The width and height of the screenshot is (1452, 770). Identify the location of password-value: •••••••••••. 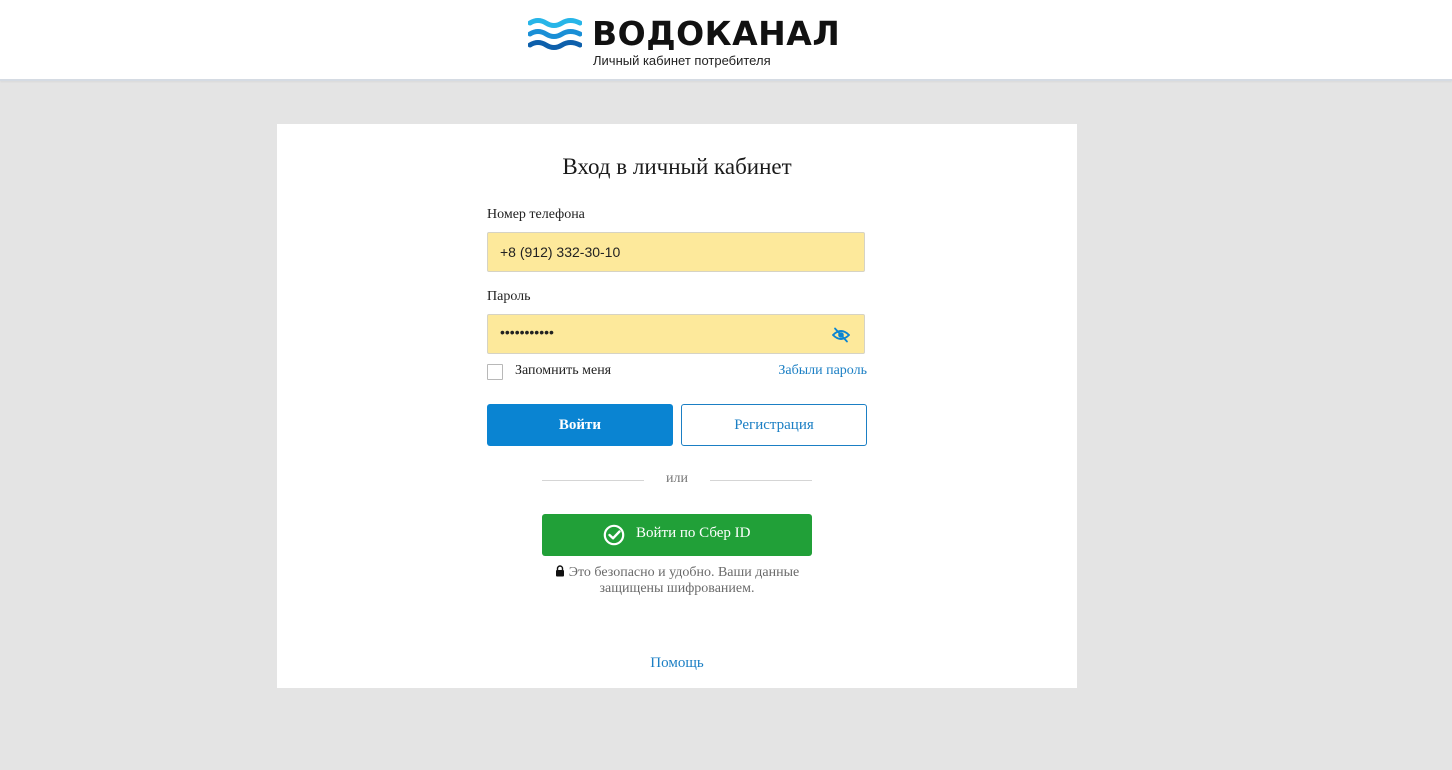
(527, 332).